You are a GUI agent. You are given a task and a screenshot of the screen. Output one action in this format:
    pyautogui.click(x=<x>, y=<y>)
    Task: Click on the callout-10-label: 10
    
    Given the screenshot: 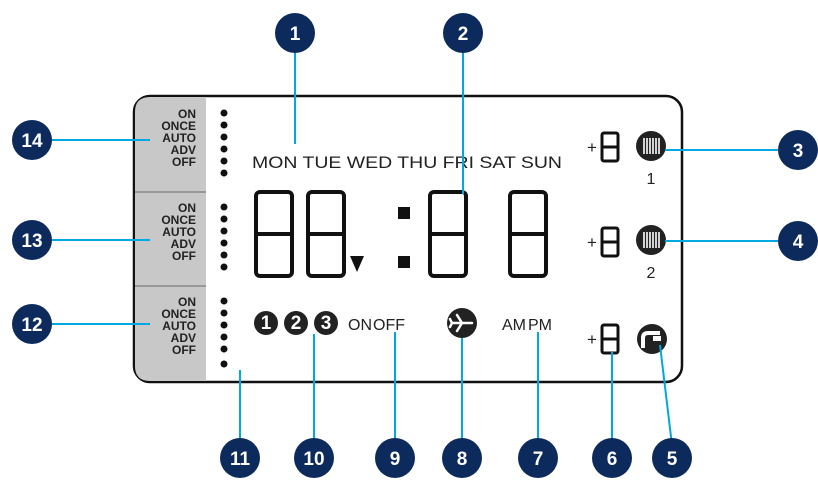 What is the action you would take?
    pyautogui.click(x=313, y=459)
    